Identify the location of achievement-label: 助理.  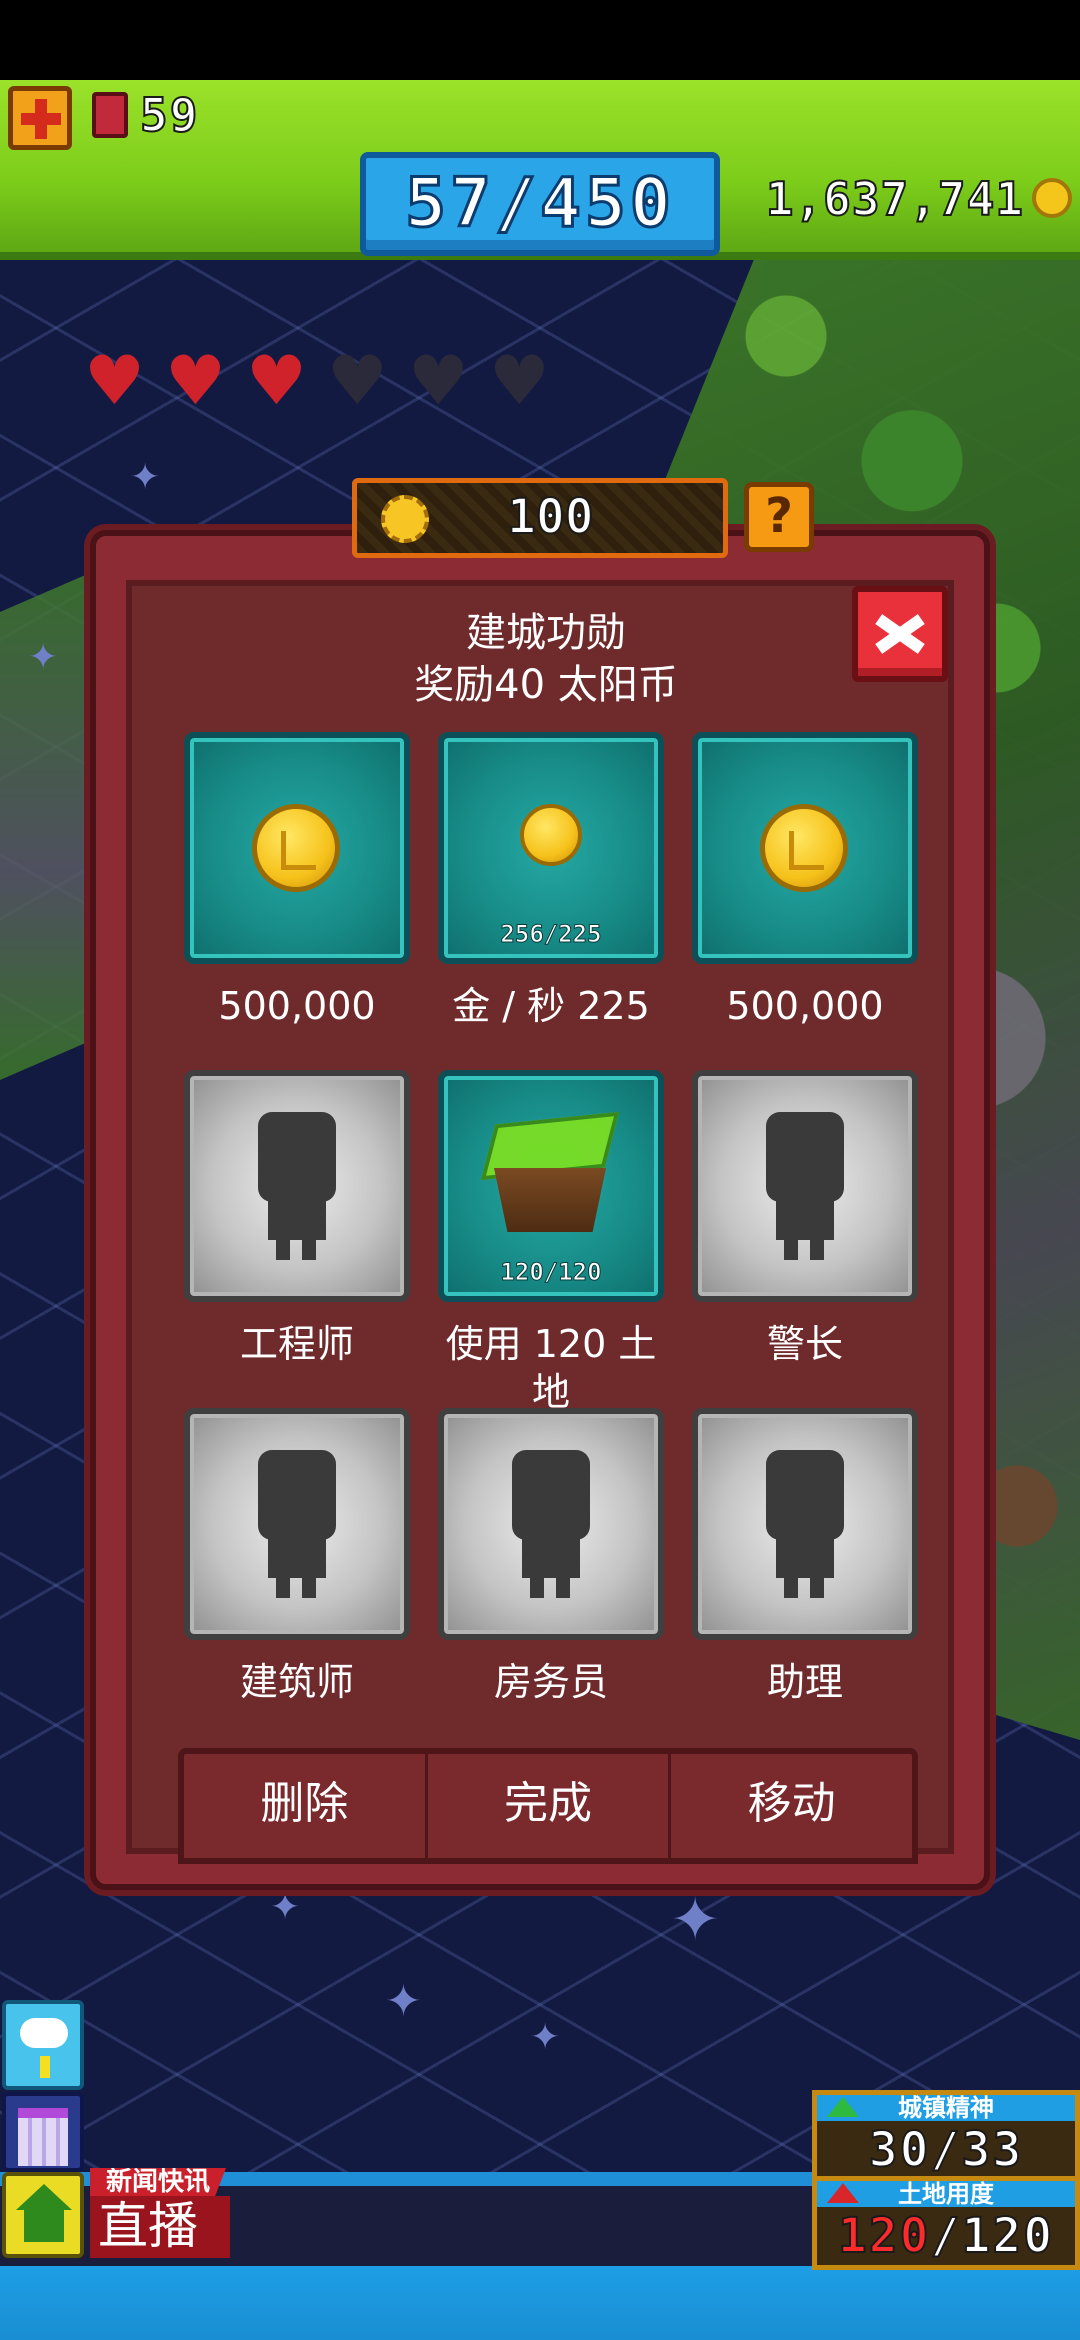
(804, 1682).